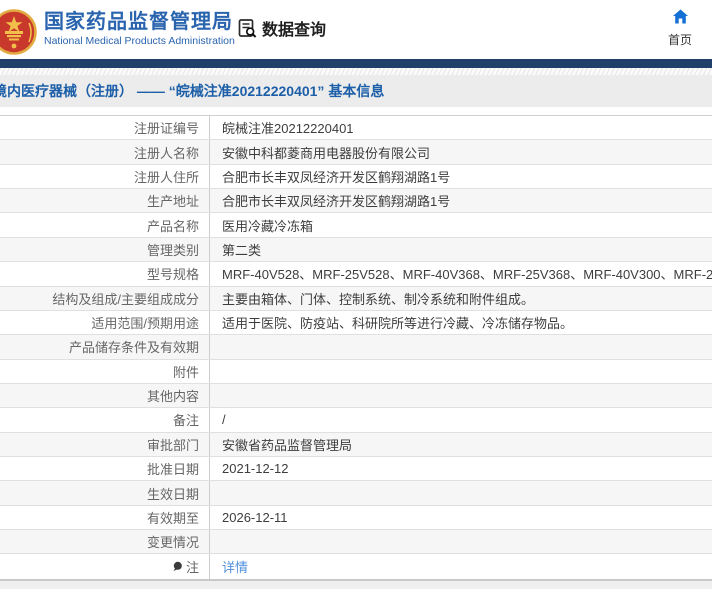 The image size is (712, 589). What do you see at coordinates (139, 41) in the screenshot?
I see `org-name-en: National Medical Products Administration` at bounding box center [139, 41].